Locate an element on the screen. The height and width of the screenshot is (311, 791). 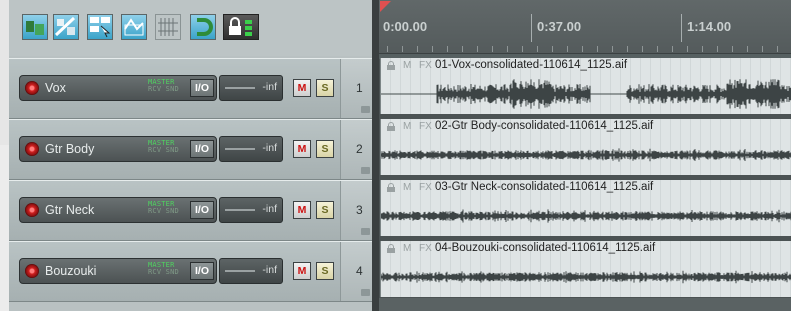
playhead-marker-icon is located at coordinates (386, 7).